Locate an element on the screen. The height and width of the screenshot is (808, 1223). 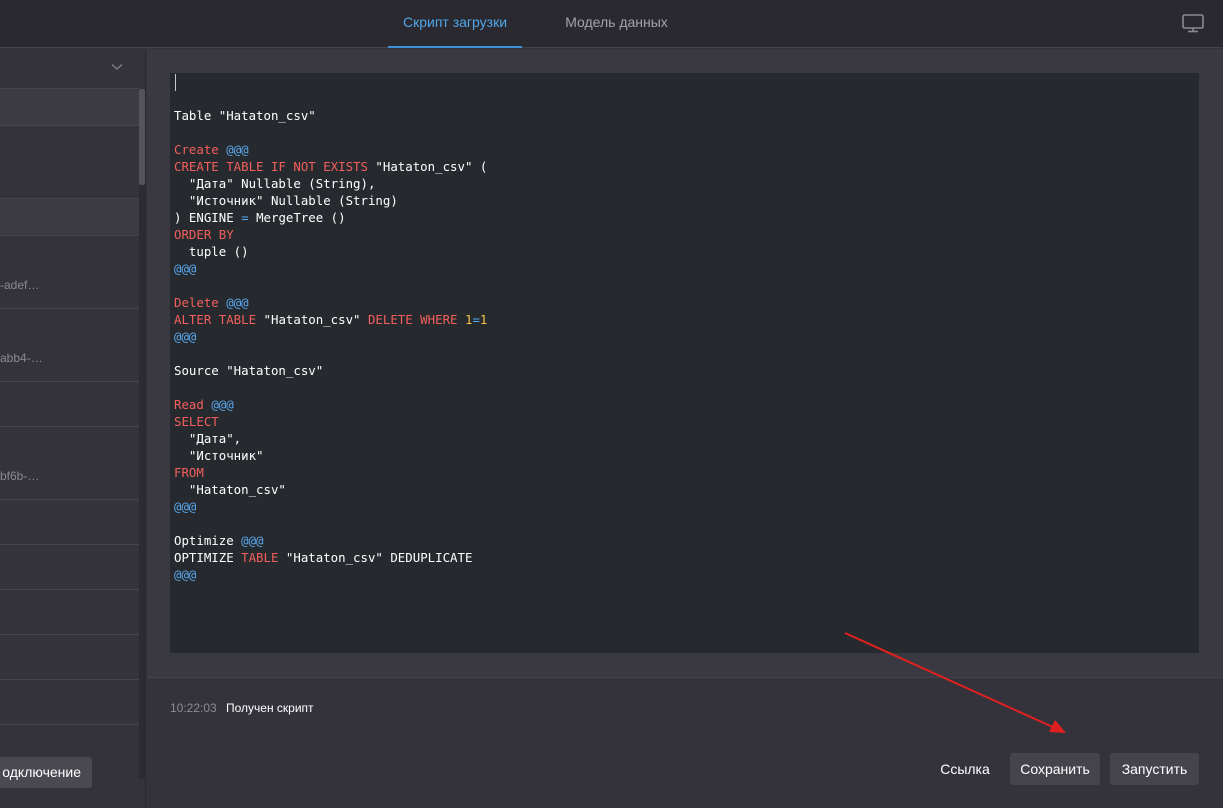
monitor-icon is located at coordinates (1193, 23).